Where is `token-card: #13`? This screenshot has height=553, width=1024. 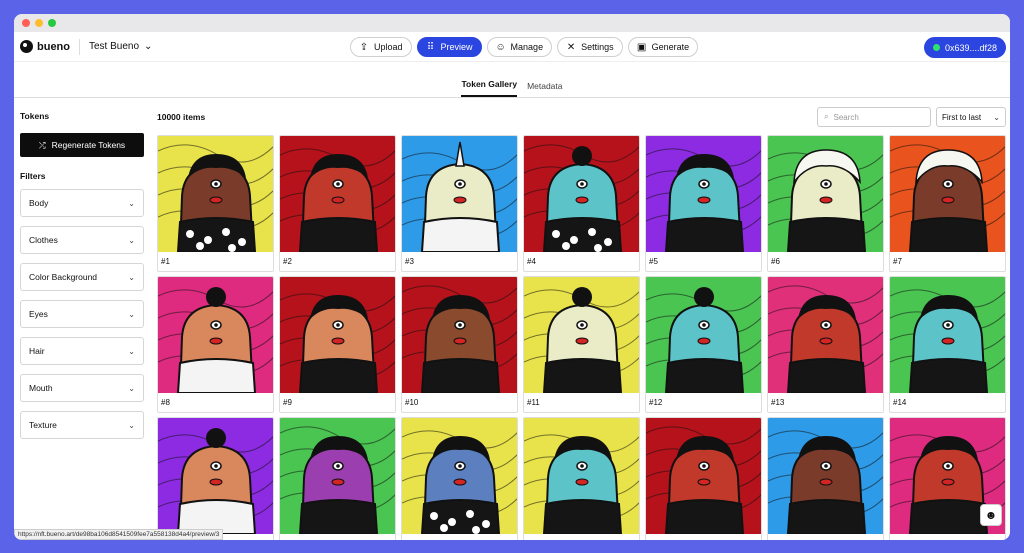 token-card: #13 is located at coordinates (825, 344).